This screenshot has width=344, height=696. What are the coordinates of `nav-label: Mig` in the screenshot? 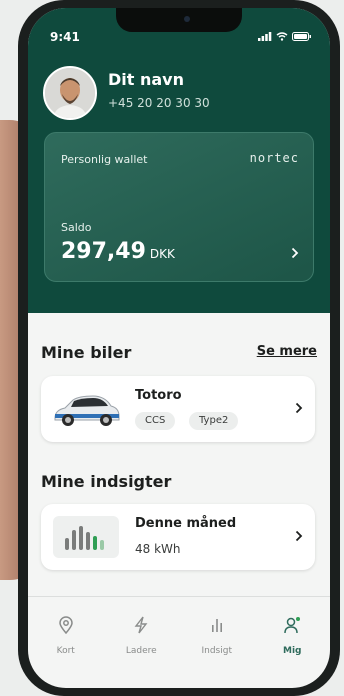 It's located at (292, 651).